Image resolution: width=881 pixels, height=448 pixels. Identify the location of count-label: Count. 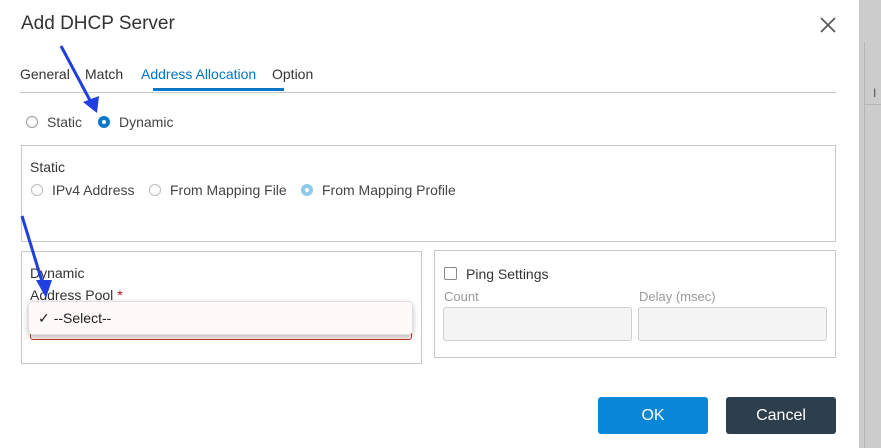
(461, 296).